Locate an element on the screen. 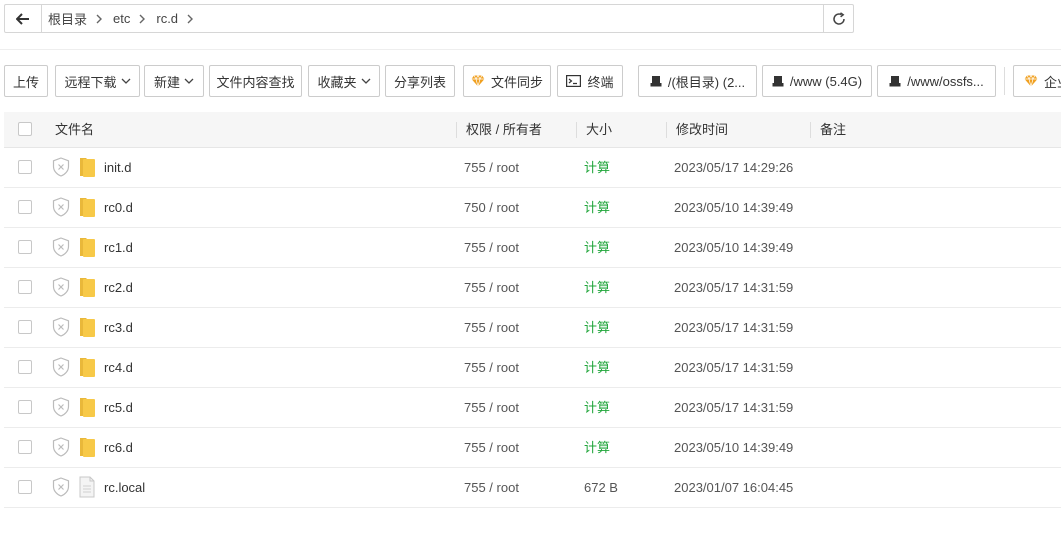 The height and width of the screenshot is (534, 1061). header-mtime: 修改时间 is located at coordinates (702, 129).